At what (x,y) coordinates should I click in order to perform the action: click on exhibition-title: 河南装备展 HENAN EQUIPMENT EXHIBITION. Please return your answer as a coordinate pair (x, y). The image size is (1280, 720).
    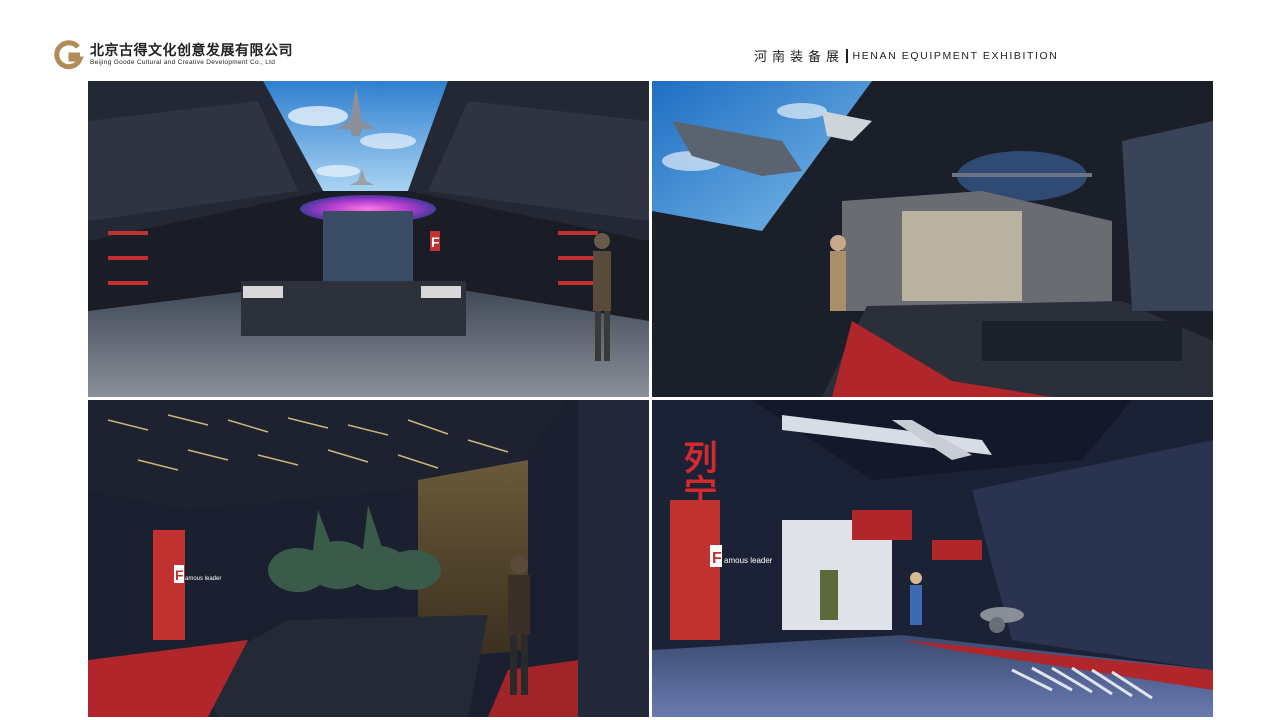
    Looking at the image, I should click on (906, 55).